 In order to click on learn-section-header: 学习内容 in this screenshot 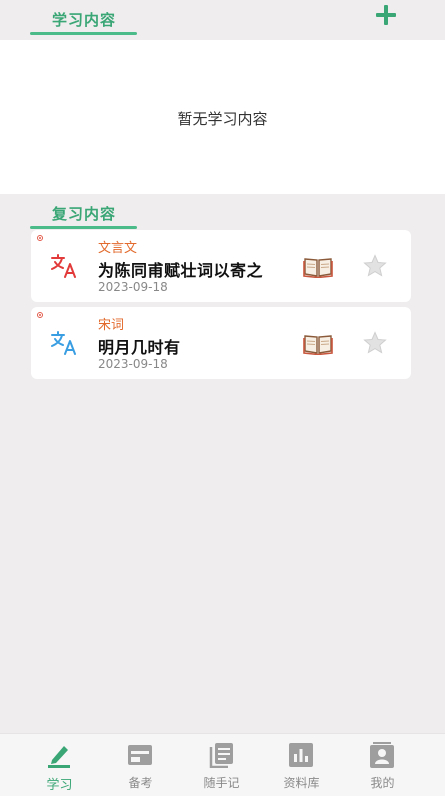, I will do `click(222, 20)`.